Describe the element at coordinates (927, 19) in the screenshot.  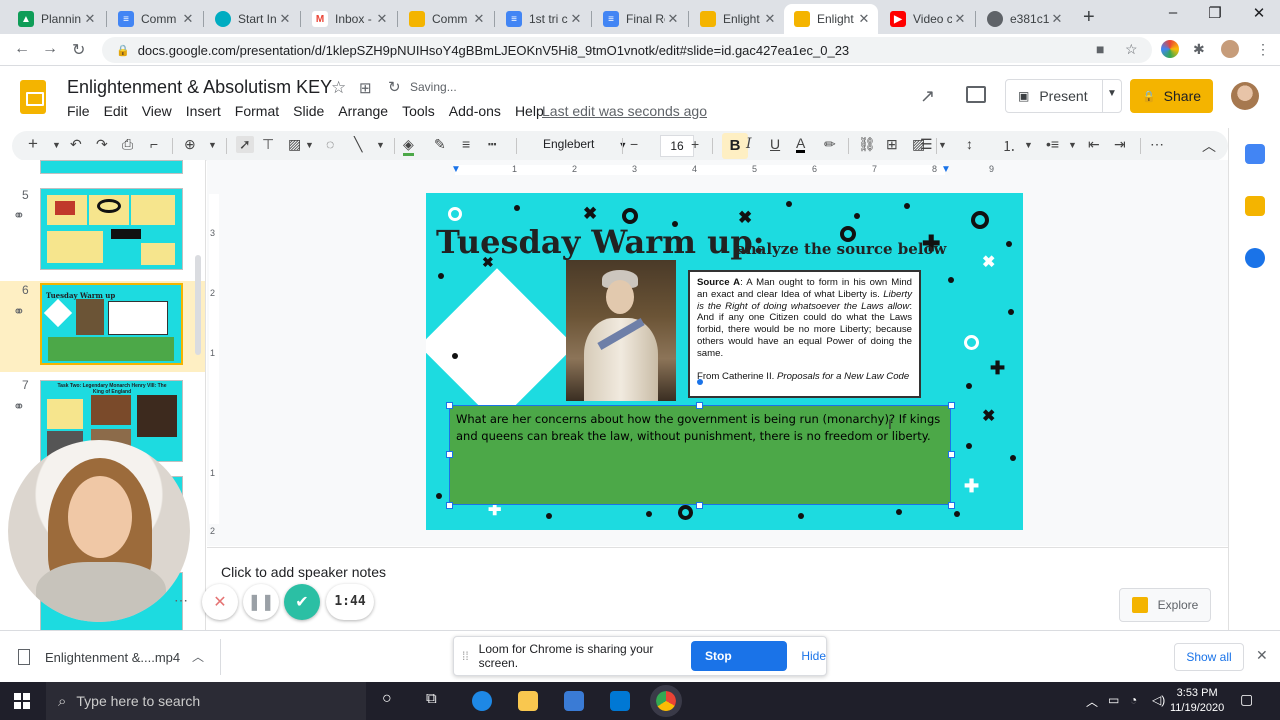
I see `browser-tab: ▶ Video c ✕` at that location.